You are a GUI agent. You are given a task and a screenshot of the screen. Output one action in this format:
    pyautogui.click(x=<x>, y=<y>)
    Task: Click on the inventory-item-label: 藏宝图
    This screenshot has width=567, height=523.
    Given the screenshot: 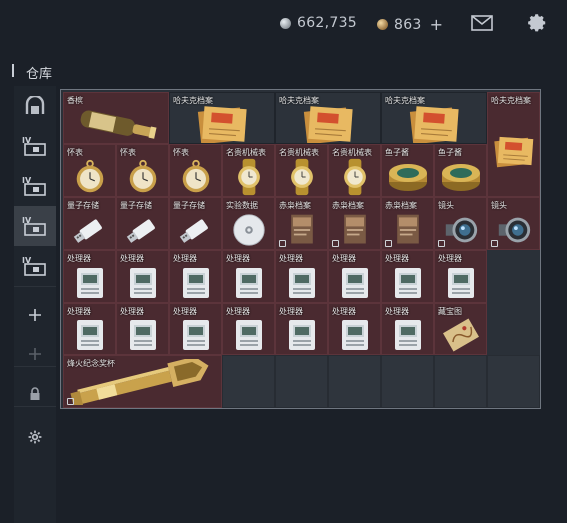 What is the action you would take?
    pyautogui.click(x=450, y=311)
    